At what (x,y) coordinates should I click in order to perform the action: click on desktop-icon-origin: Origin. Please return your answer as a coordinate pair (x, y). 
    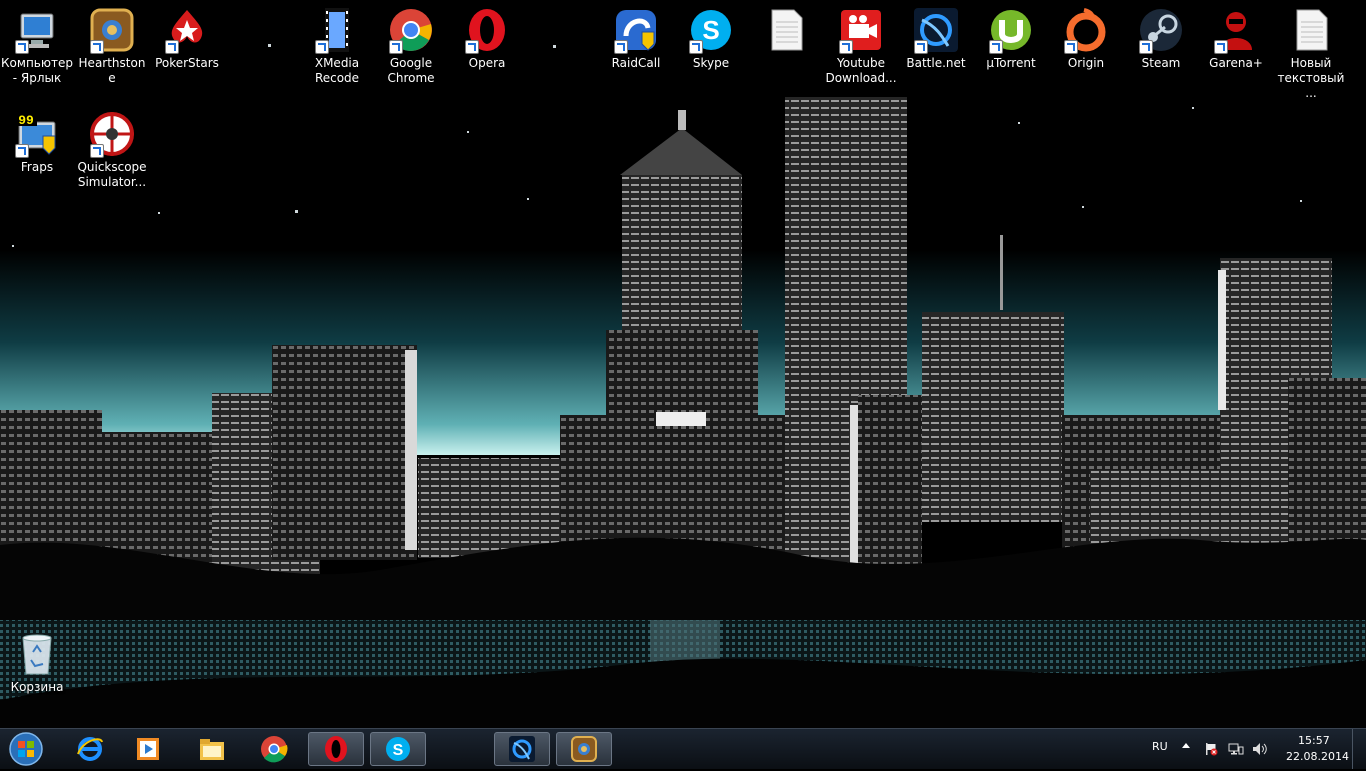
    Looking at the image, I should click on (1086, 35).